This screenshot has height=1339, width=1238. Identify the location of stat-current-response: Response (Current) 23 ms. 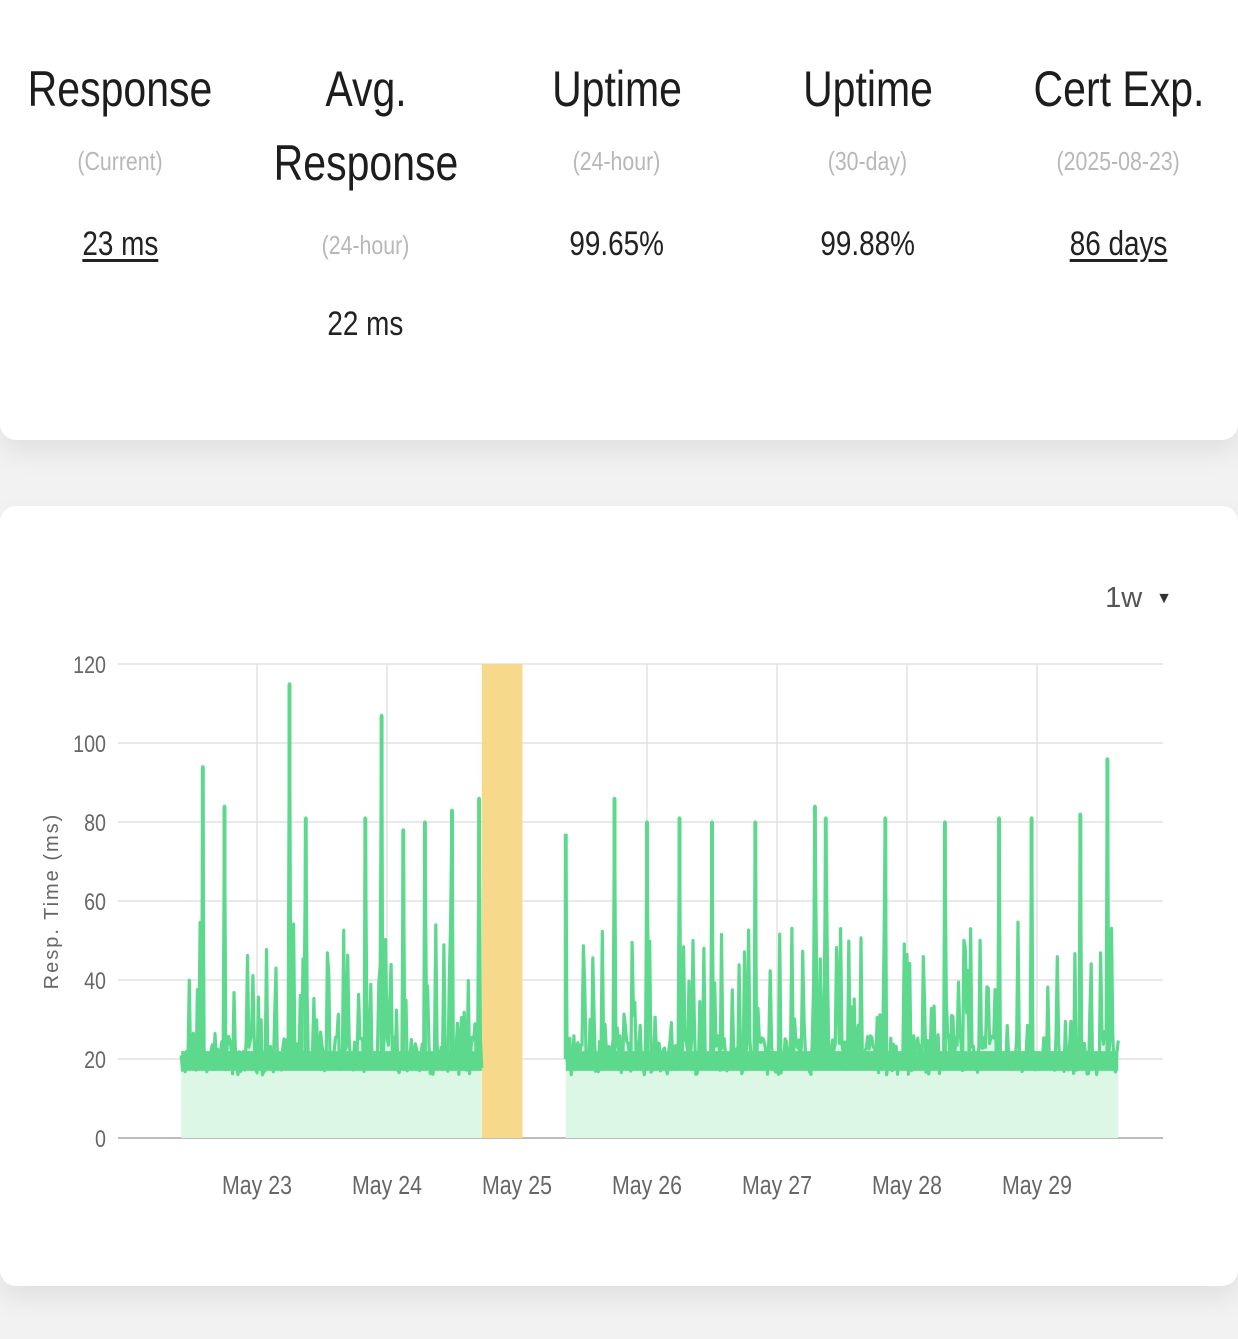
(120, 204).